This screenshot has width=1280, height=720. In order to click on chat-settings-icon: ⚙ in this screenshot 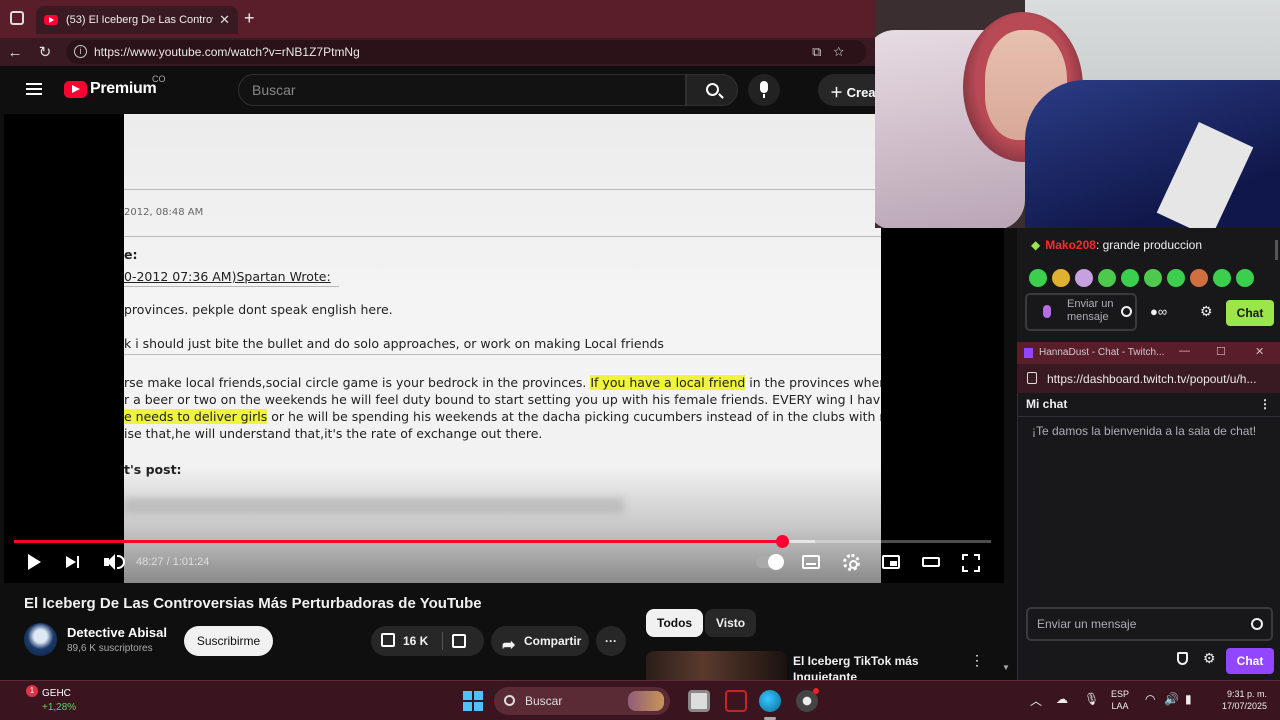, I will do `click(1206, 311)`.